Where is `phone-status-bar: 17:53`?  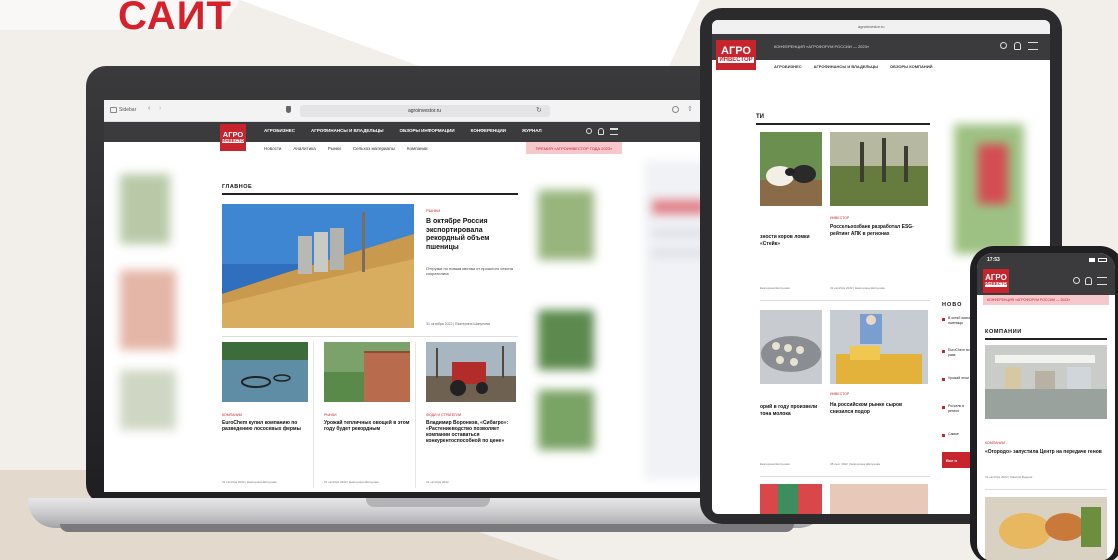 phone-status-bar: 17:53 is located at coordinates (1046, 260).